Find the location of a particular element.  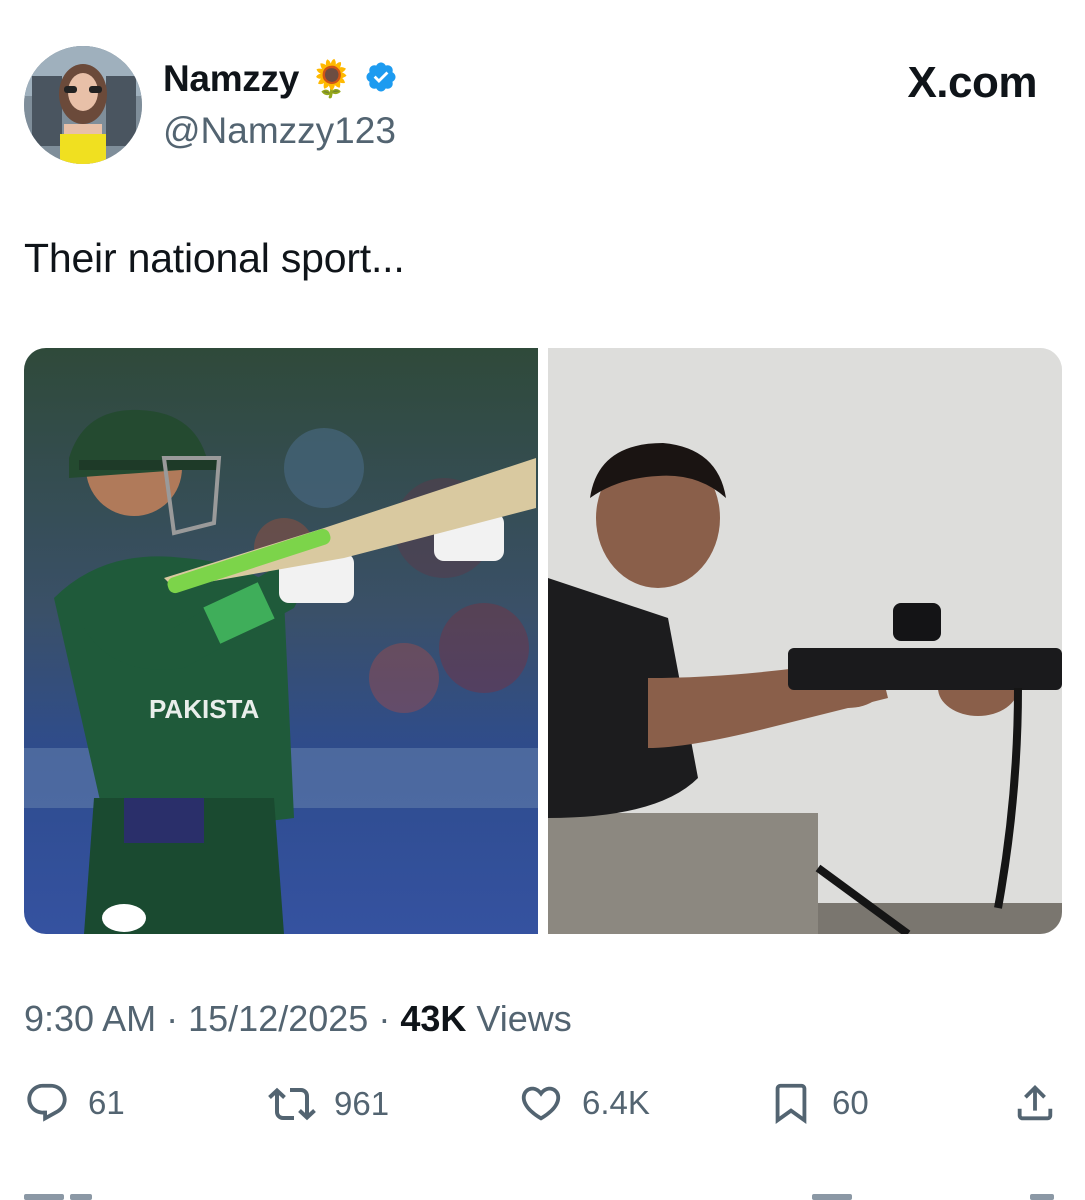

repost-button: 961 is located at coordinates (328, 1104).